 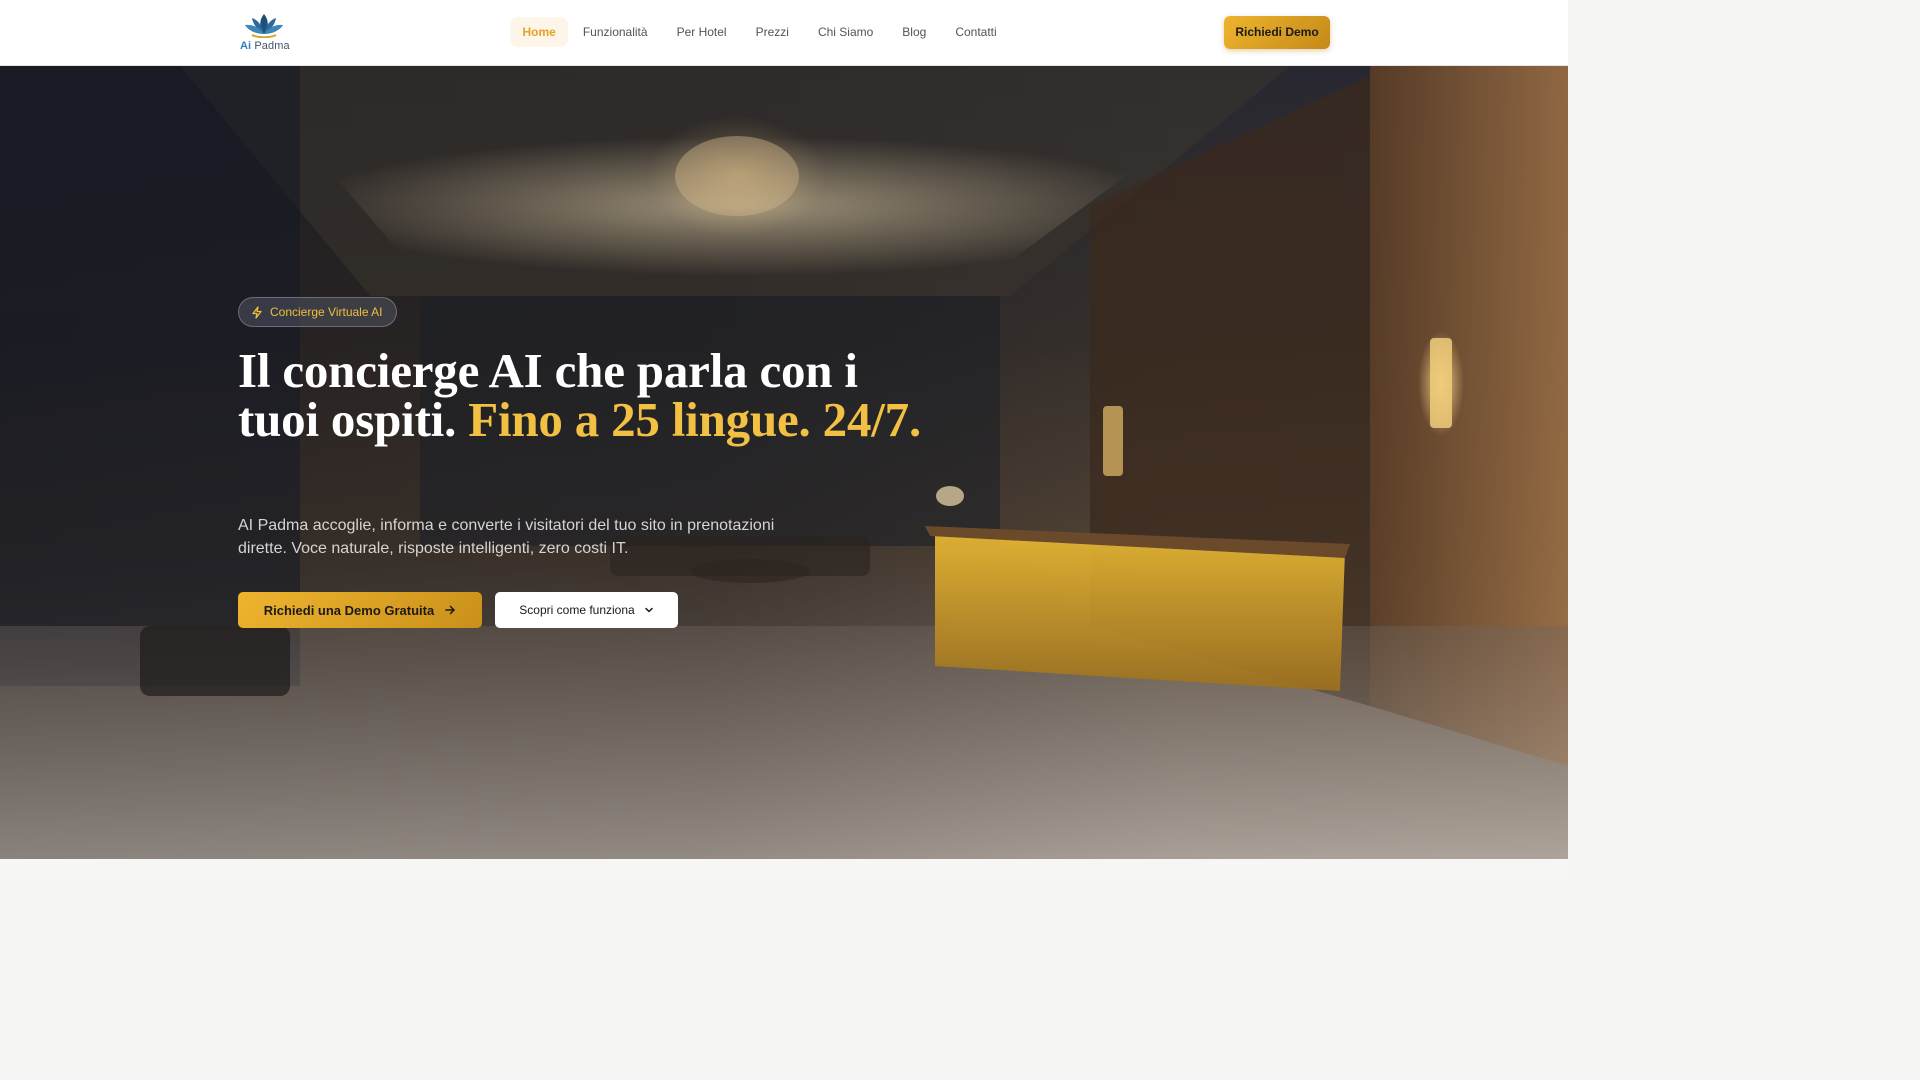 What do you see at coordinates (1277, 32) in the screenshot?
I see `request-demo-button: Richiedi Demo` at bounding box center [1277, 32].